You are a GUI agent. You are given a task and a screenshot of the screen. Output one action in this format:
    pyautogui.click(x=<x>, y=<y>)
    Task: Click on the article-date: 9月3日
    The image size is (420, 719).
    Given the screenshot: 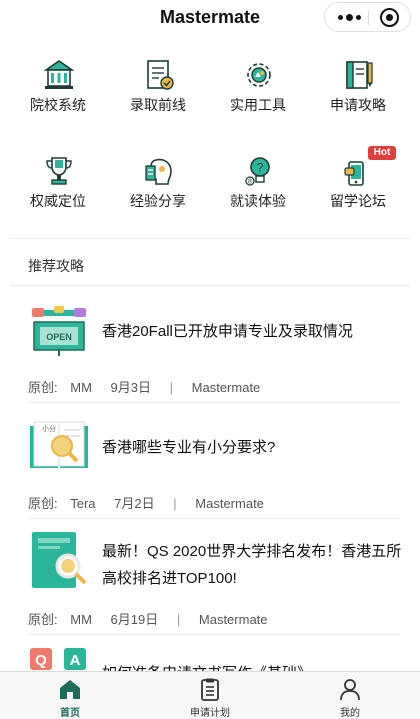 What is the action you would take?
    pyautogui.click(x=131, y=387)
    